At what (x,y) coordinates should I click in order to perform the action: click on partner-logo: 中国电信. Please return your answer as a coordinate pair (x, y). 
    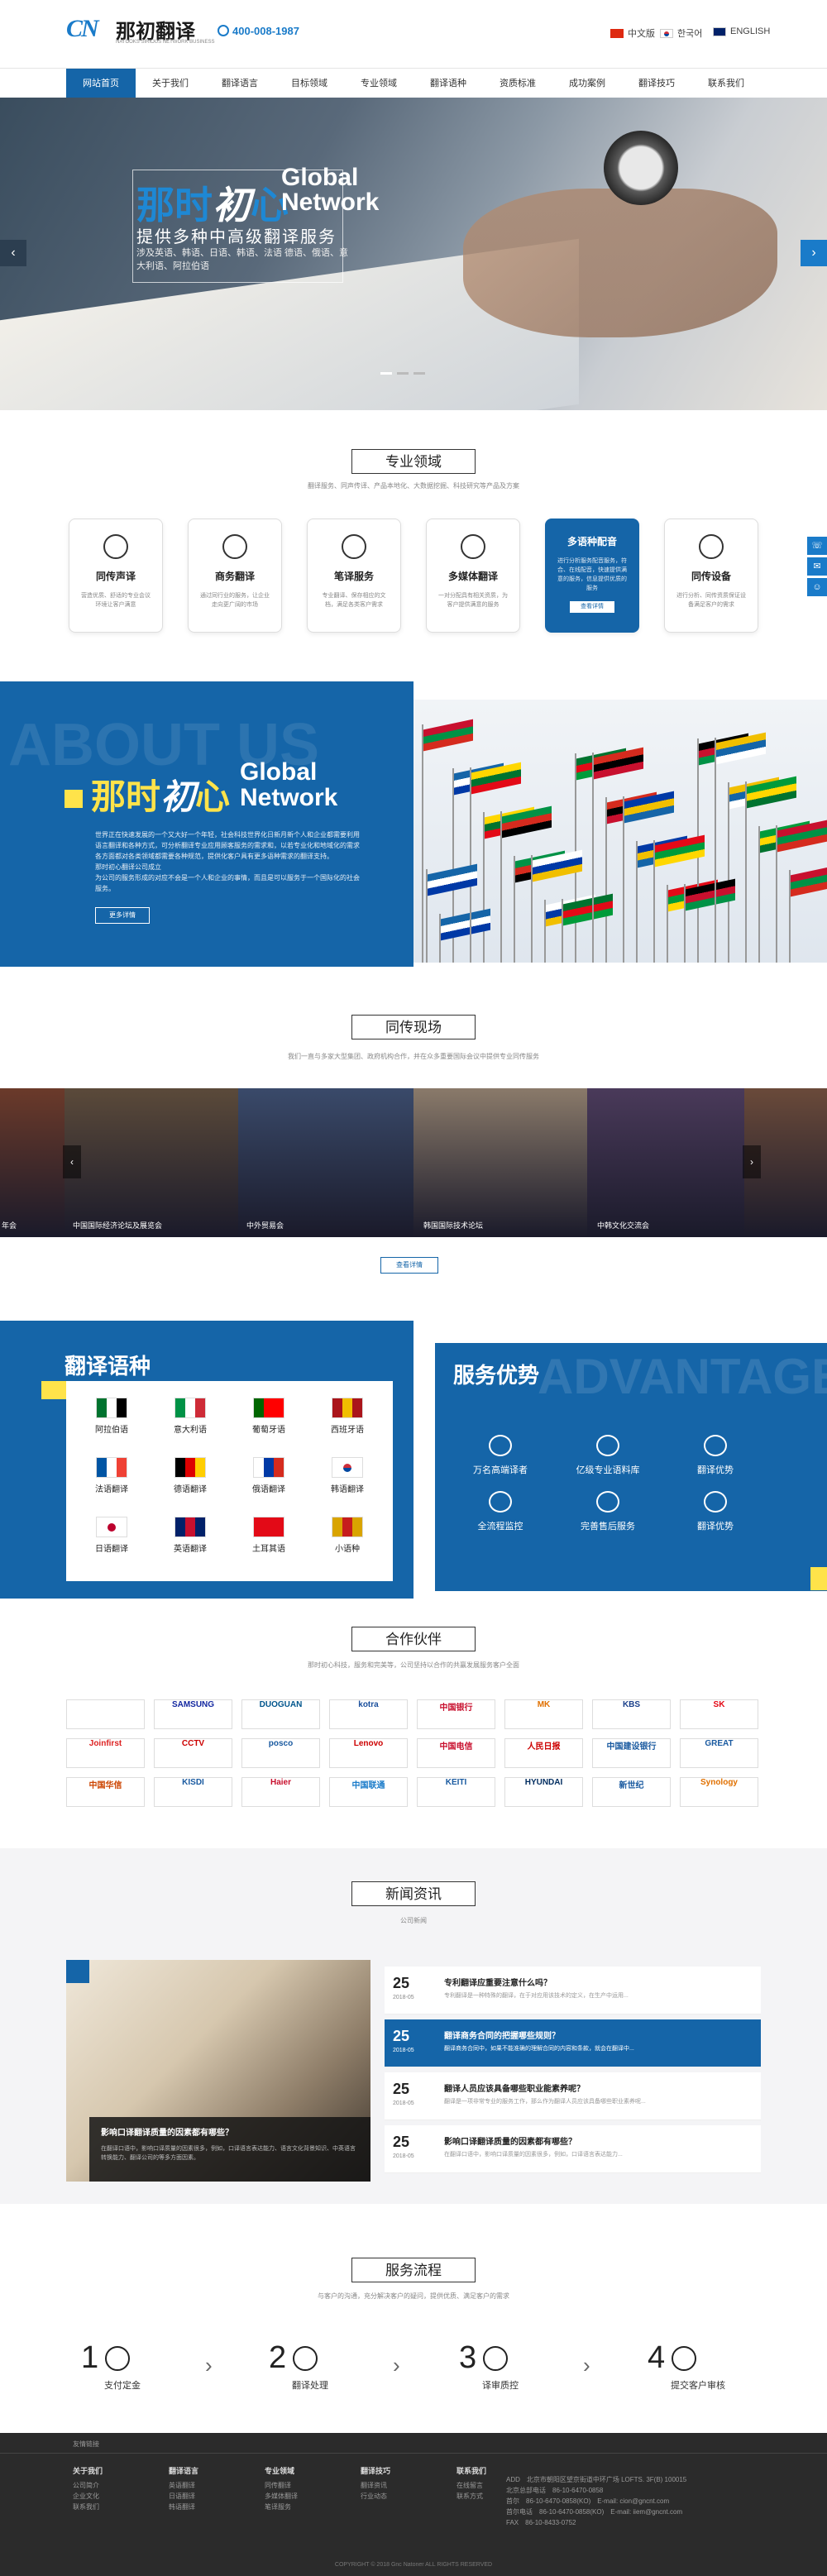
    Looking at the image, I should click on (456, 1753).